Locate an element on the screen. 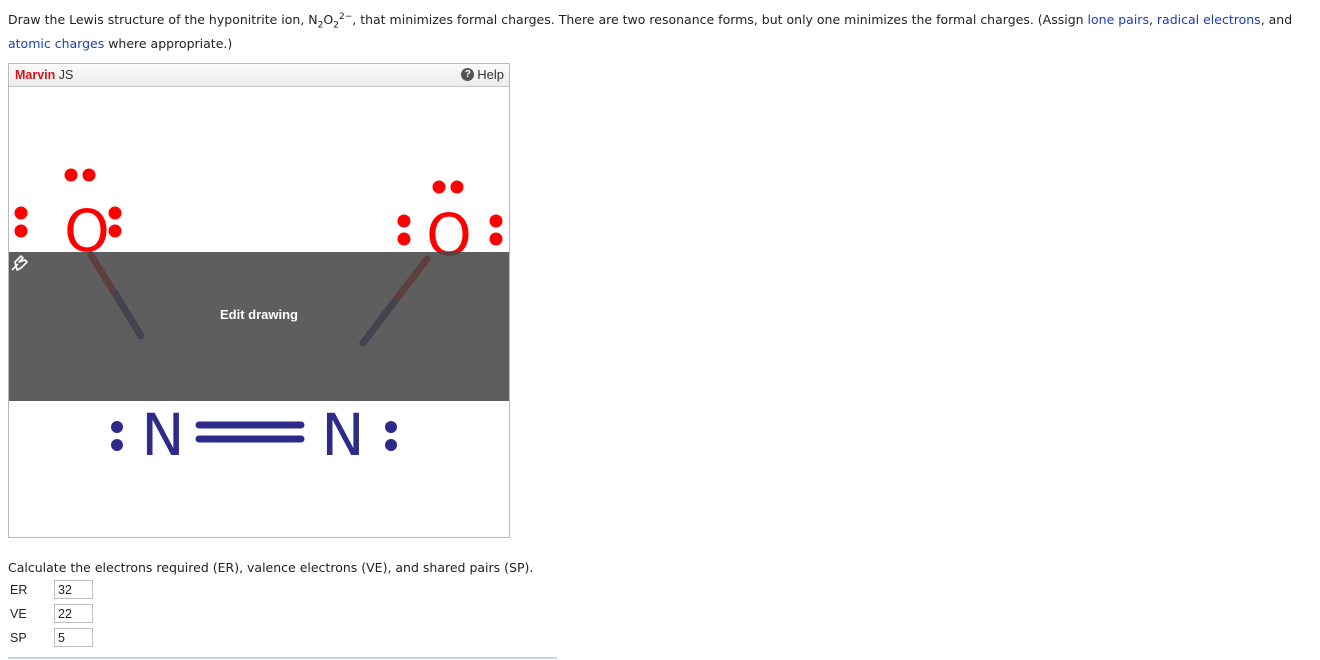 This screenshot has width=1320, height=660. help-label: Help is located at coordinates (490, 74).